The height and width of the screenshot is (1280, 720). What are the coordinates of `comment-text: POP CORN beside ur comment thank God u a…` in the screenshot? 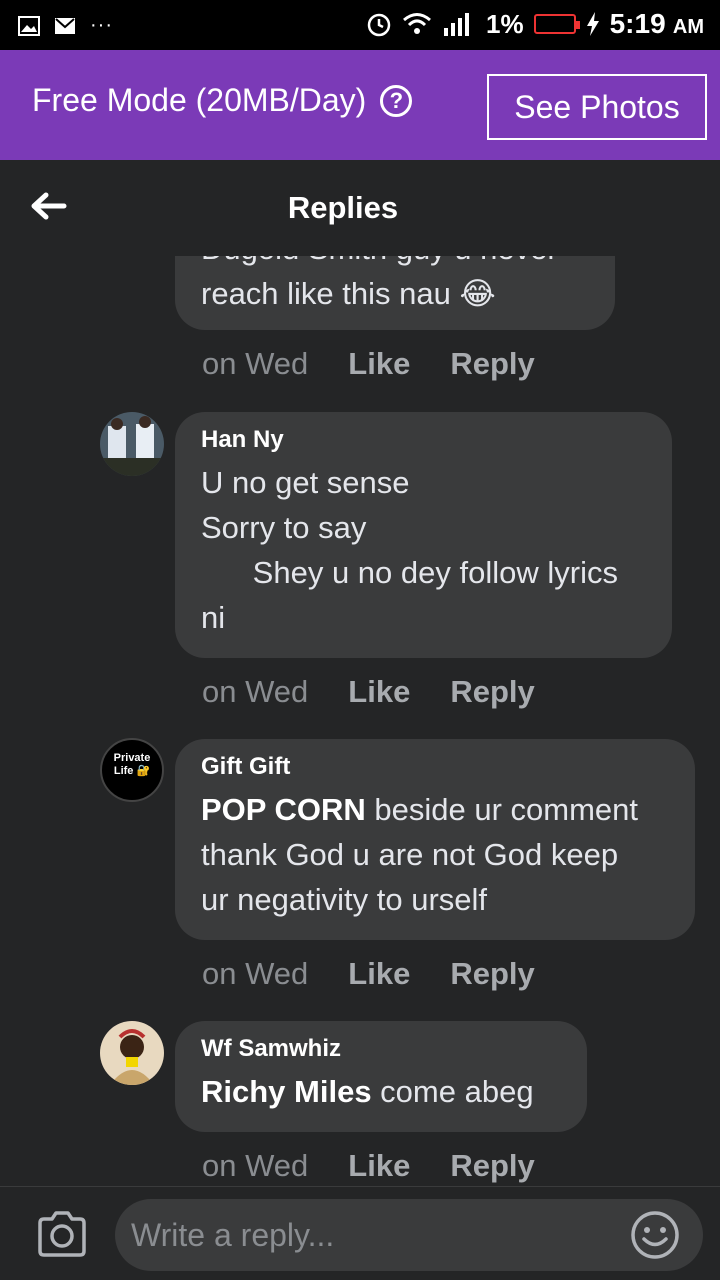 It's located at (420, 854).